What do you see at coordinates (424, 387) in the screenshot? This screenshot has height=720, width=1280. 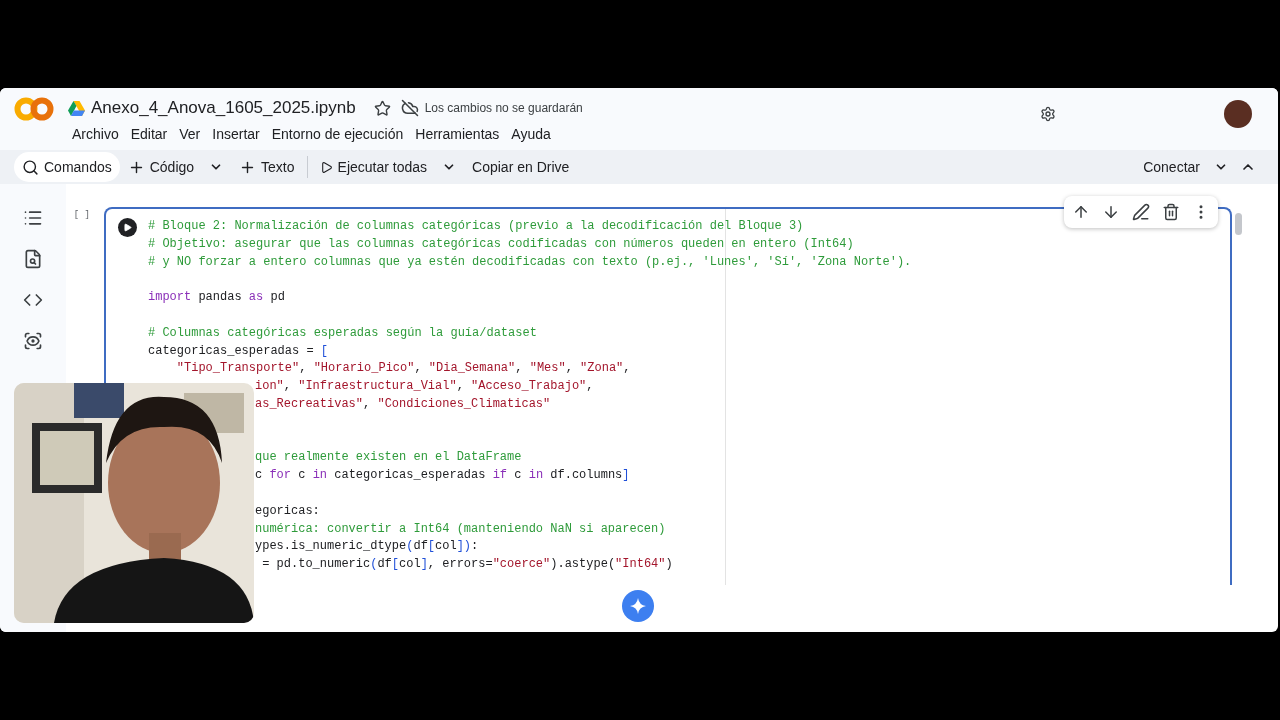 I see `code-line: ion", "Infraestructura_Vial", "Acceso_Trabajo",` at bounding box center [424, 387].